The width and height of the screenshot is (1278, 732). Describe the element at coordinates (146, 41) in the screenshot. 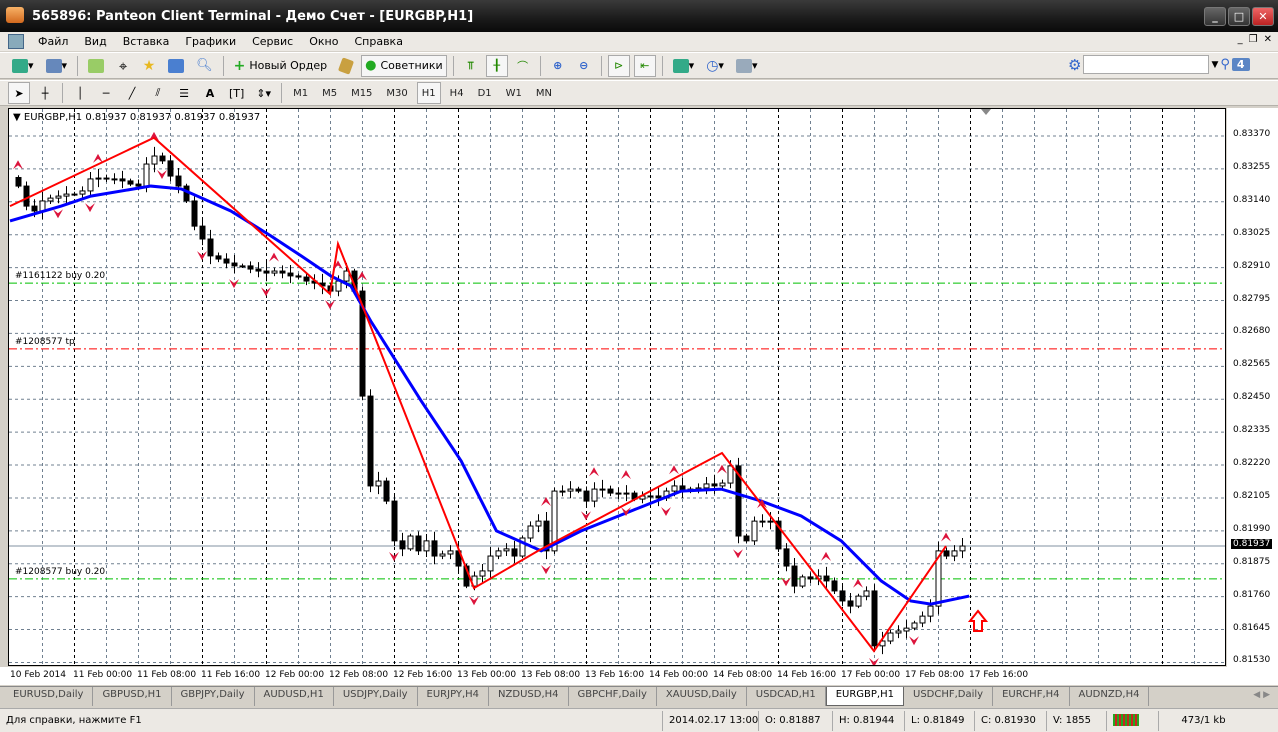

I see `menu-insert: Вставка` at that location.